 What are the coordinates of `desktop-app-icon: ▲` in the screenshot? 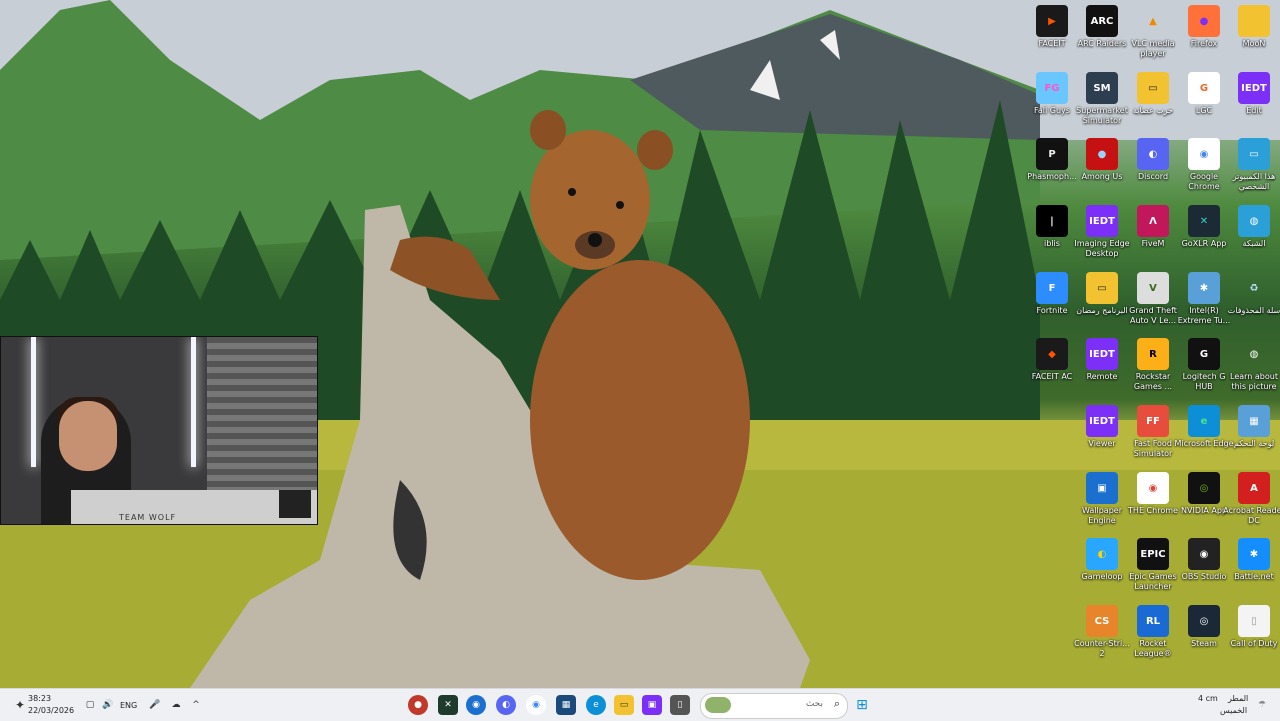 It's located at (1153, 21).